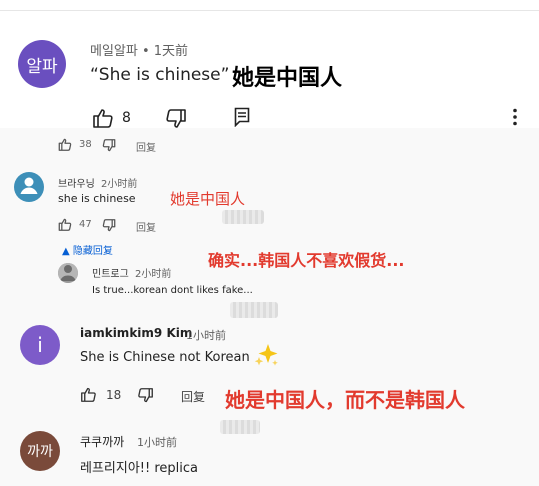  I want to click on like-count: 8, so click(126, 118).